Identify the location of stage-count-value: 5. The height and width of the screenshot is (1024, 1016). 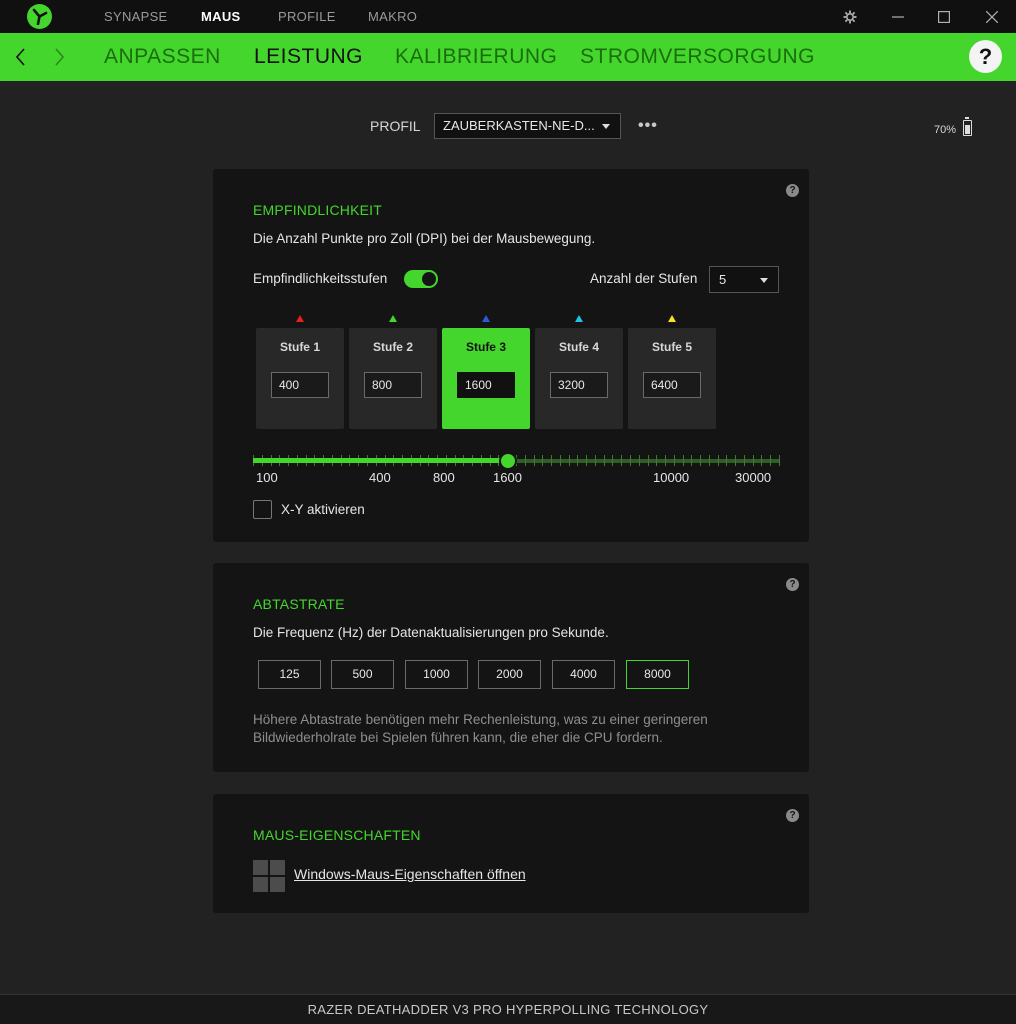
(723, 279).